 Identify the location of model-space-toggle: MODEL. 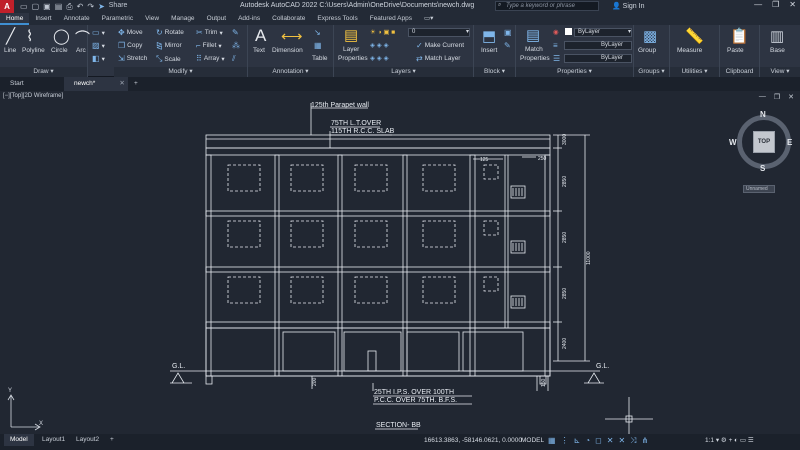
(532, 441).